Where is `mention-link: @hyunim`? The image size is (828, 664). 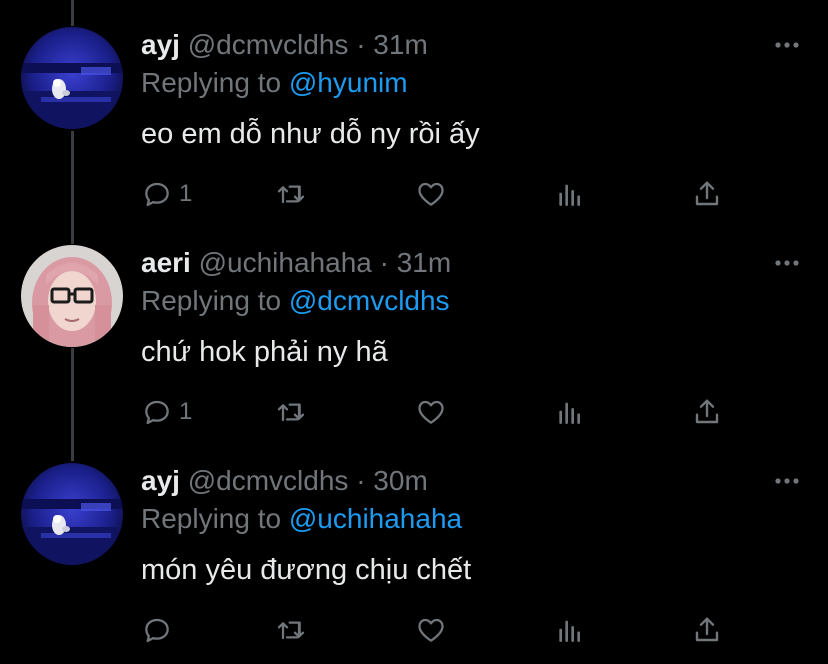
mention-link: @hyunim is located at coordinates (348, 82).